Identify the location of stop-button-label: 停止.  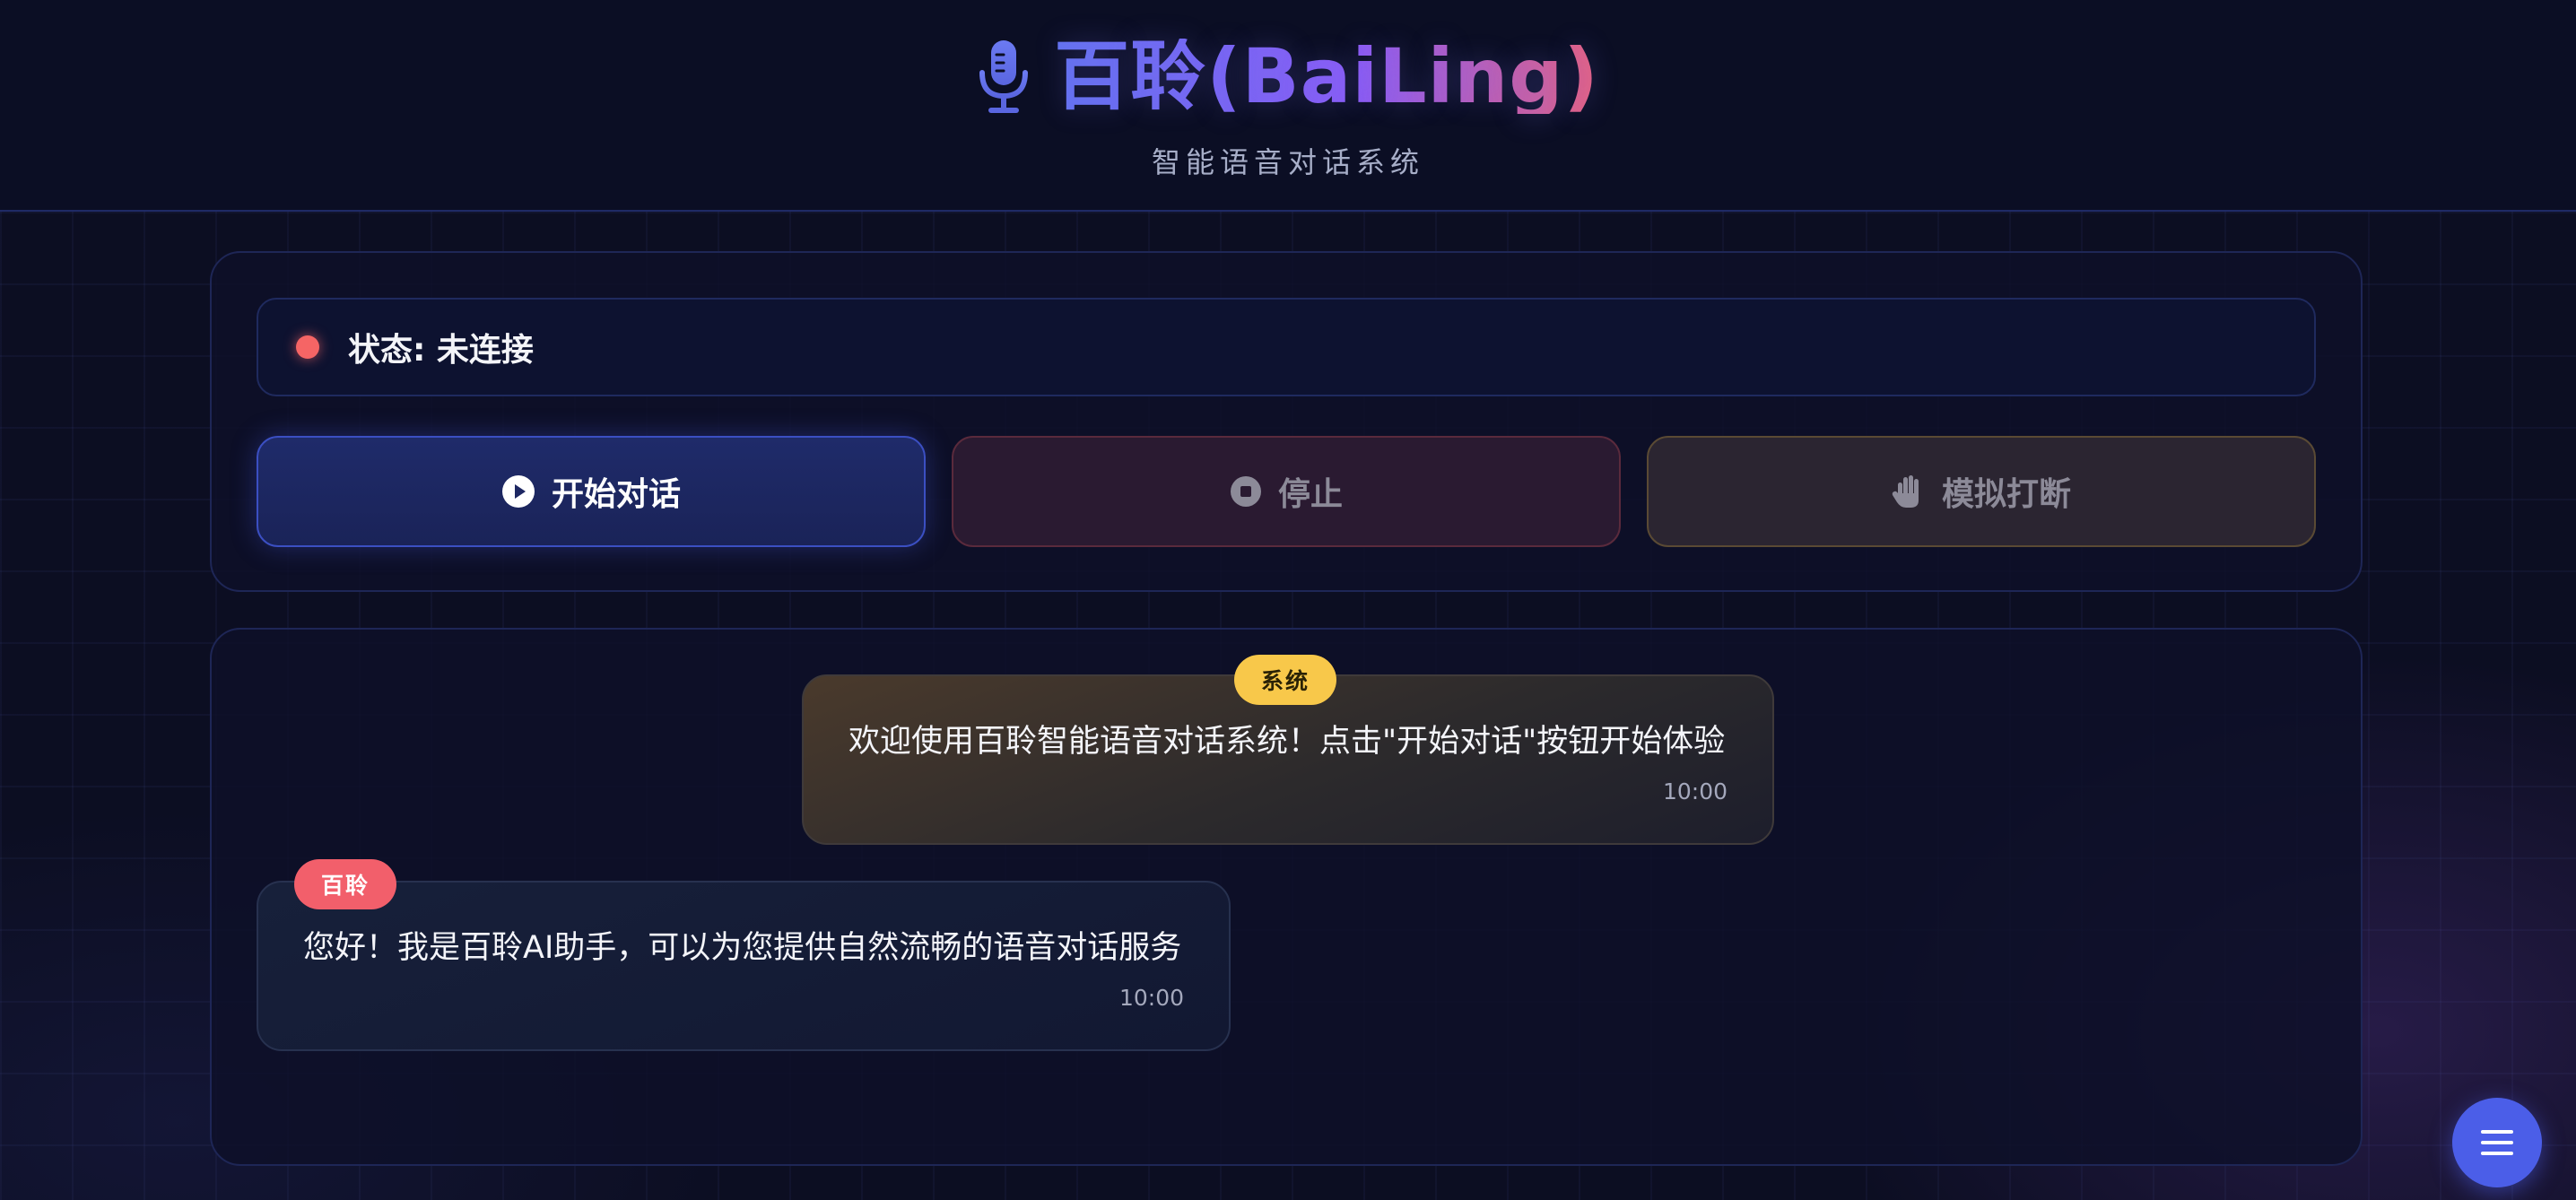
(1310, 494).